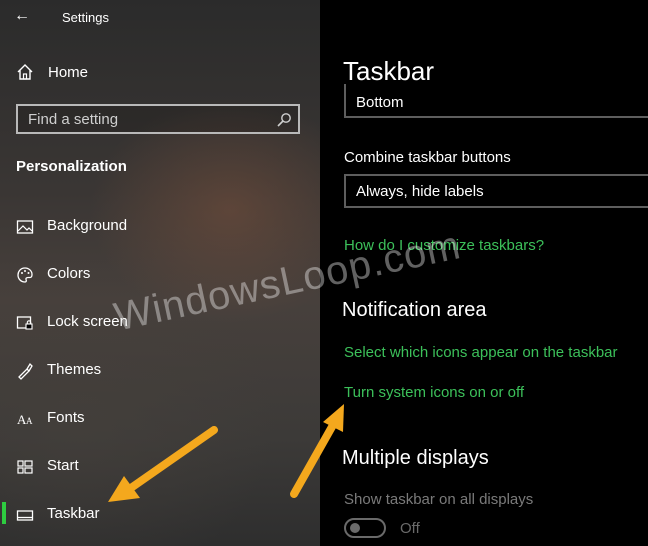 The width and height of the screenshot is (648, 546). What do you see at coordinates (71, 166) in the screenshot?
I see `section-title: Personalization` at bounding box center [71, 166].